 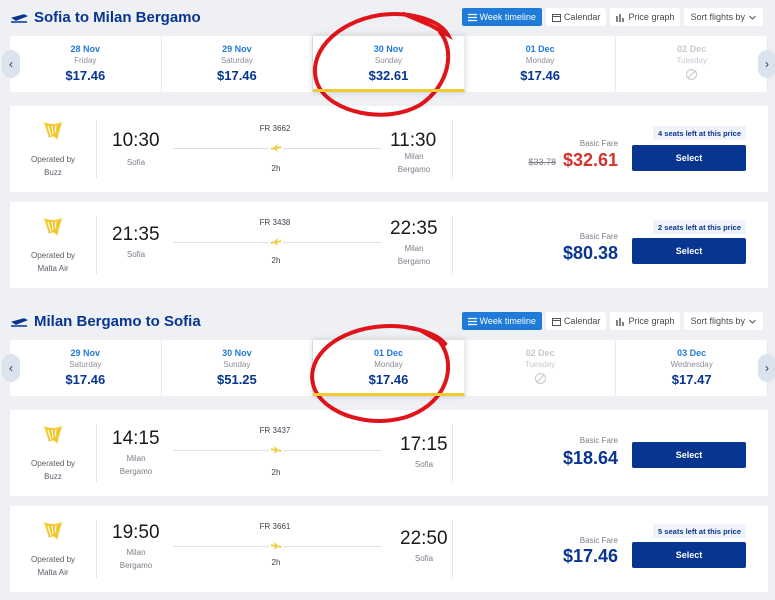 What do you see at coordinates (699, 133) in the screenshot?
I see `seats-left-badge: 4 seats left at this price` at bounding box center [699, 133].